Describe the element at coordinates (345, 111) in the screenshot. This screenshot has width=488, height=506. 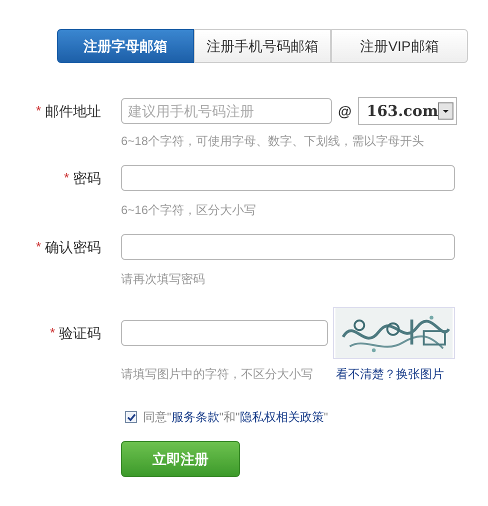
I see `at-sign: @` at that location.